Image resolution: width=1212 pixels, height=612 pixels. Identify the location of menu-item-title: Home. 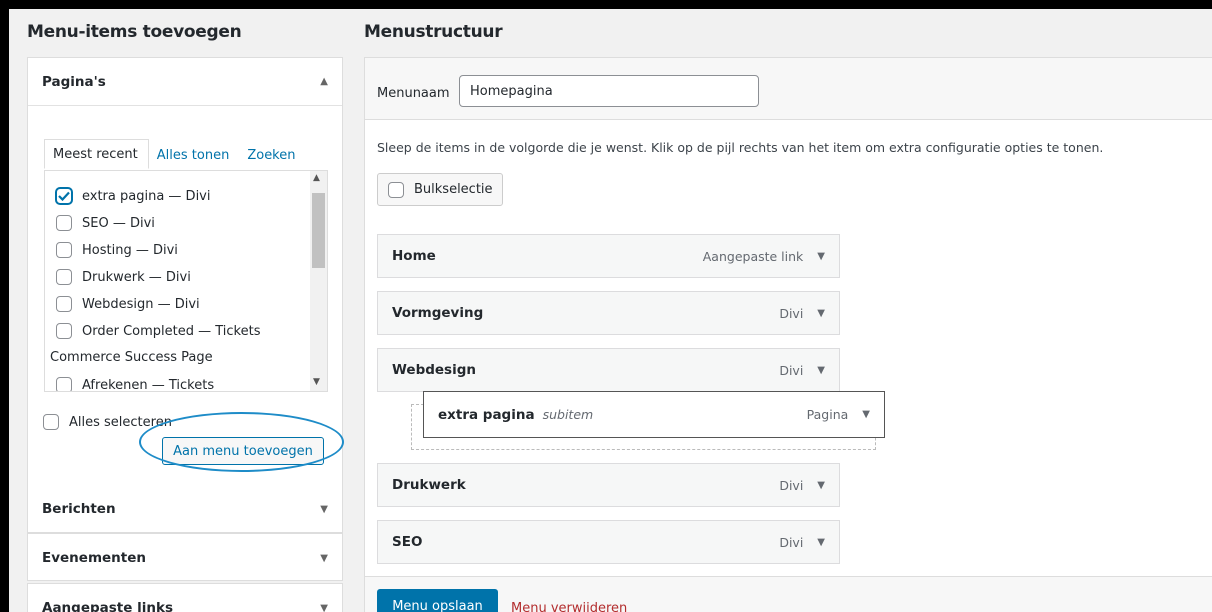
(414, 256).